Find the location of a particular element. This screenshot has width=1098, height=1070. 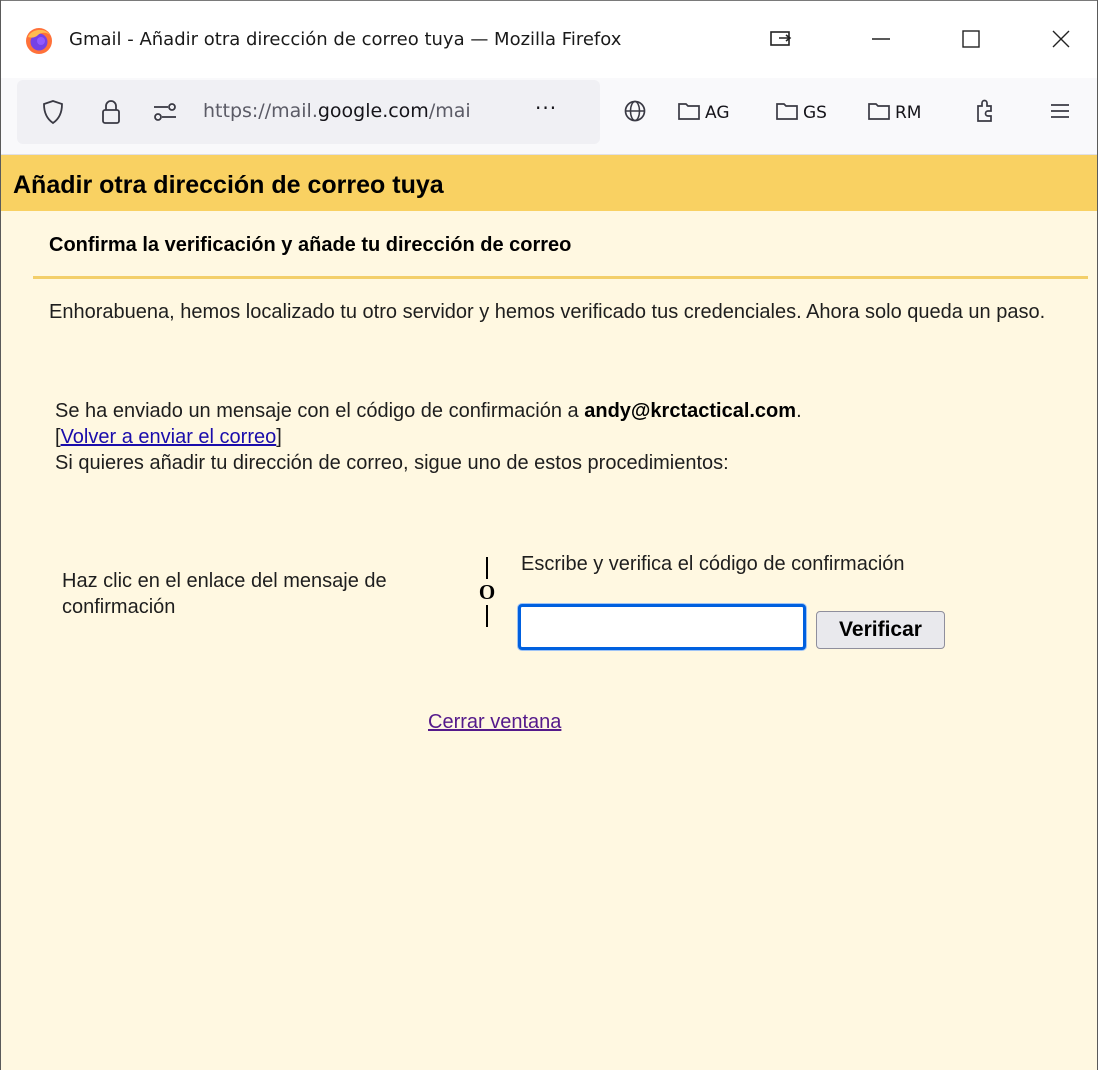

bracket-close: ] is located at coordinates (279, 437).